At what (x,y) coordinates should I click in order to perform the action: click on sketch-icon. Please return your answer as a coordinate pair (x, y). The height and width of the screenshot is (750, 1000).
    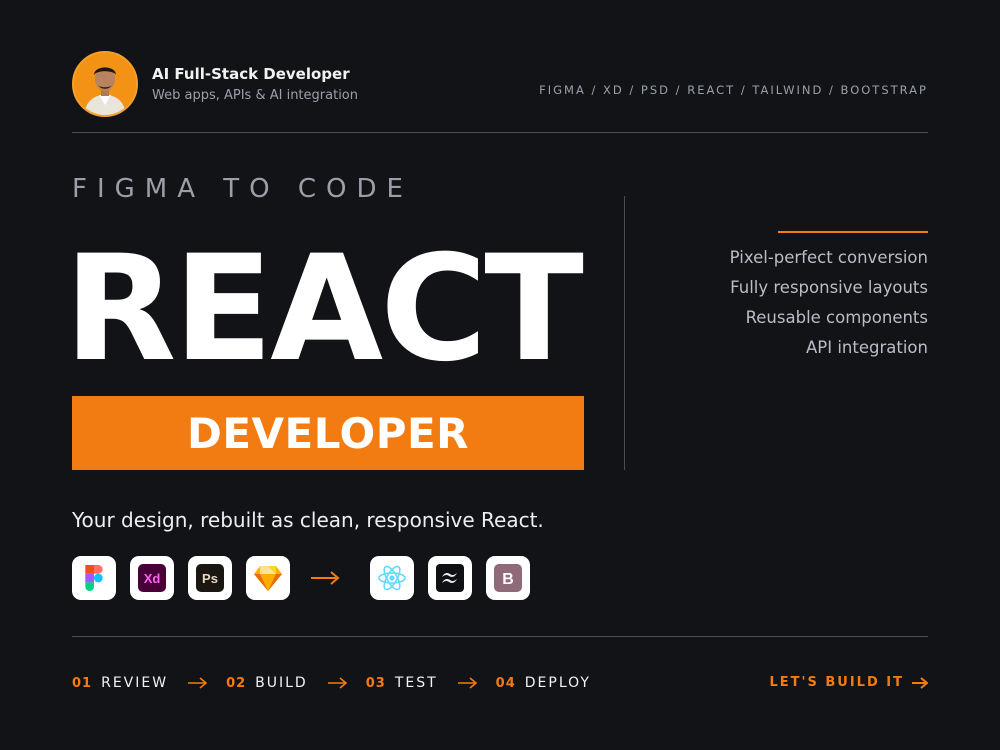
    Looking at the image, I should click on (268, 578).